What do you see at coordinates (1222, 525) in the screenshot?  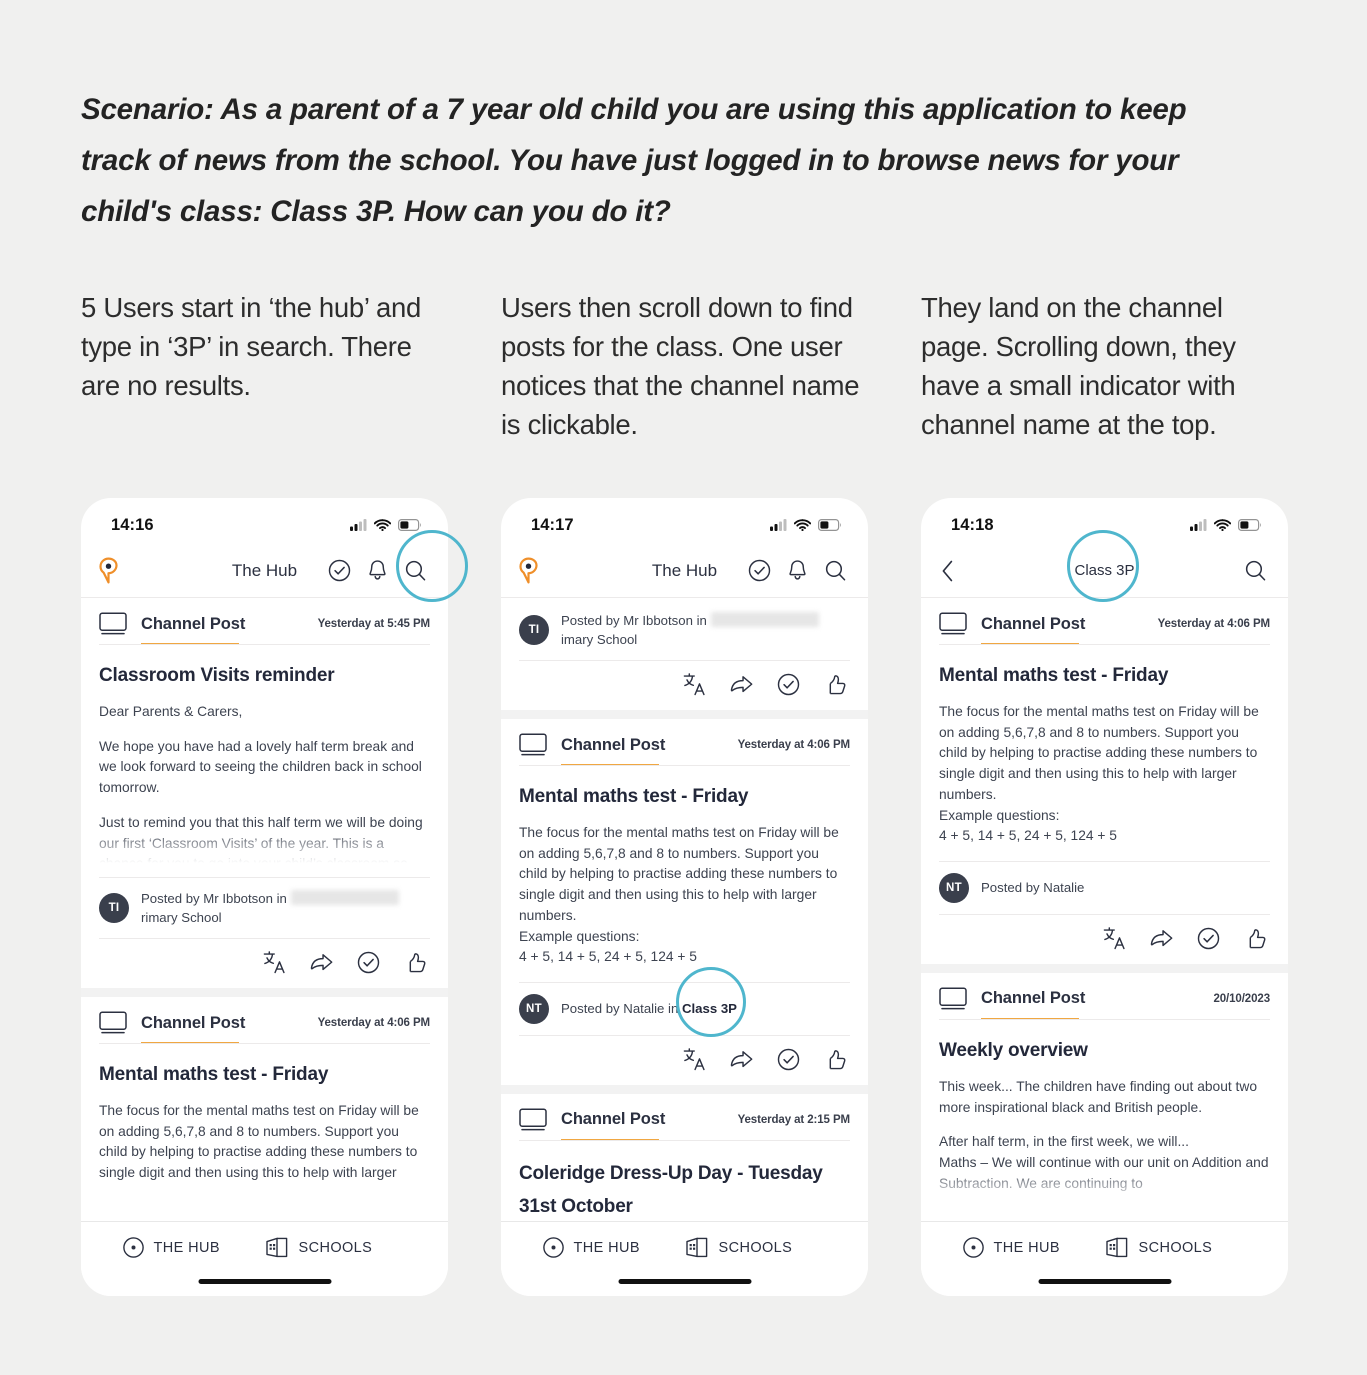 I see `wifi-icon` at bounding box center [1222, 525].